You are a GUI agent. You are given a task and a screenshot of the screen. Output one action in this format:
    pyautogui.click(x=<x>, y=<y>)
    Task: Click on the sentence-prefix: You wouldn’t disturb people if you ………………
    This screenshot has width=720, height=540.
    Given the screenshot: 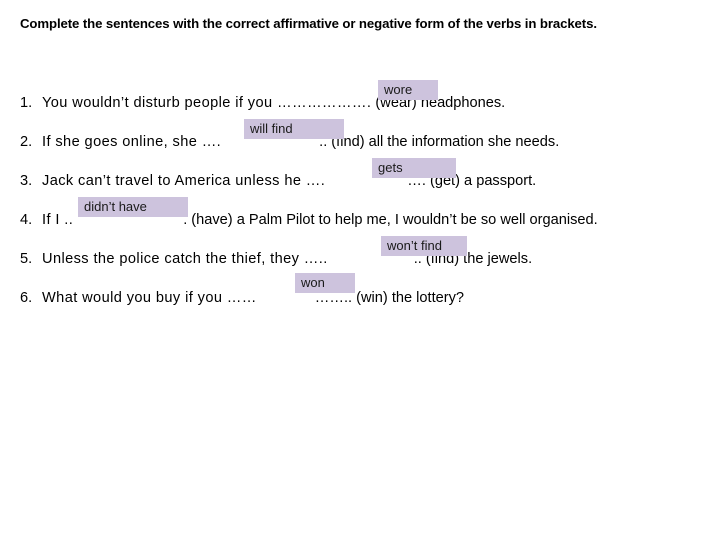 What is the action you would take?
    pyautogui.click(x=207, y=103)
    